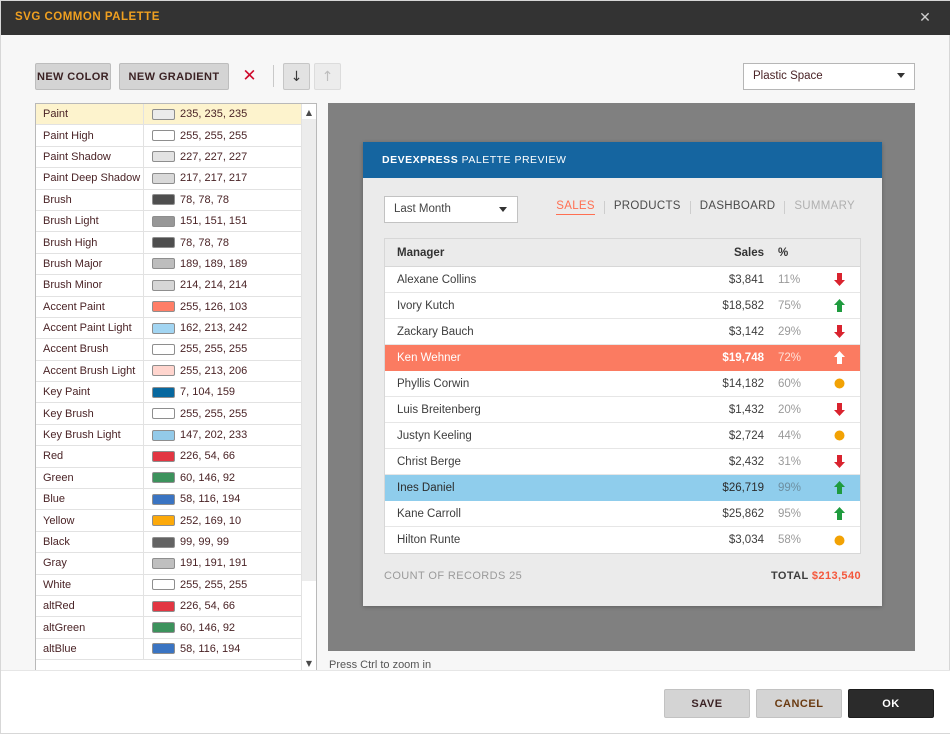 This screenshot has height=734, width=950. I want to click on save-button: SAVE, so click(707, 703).